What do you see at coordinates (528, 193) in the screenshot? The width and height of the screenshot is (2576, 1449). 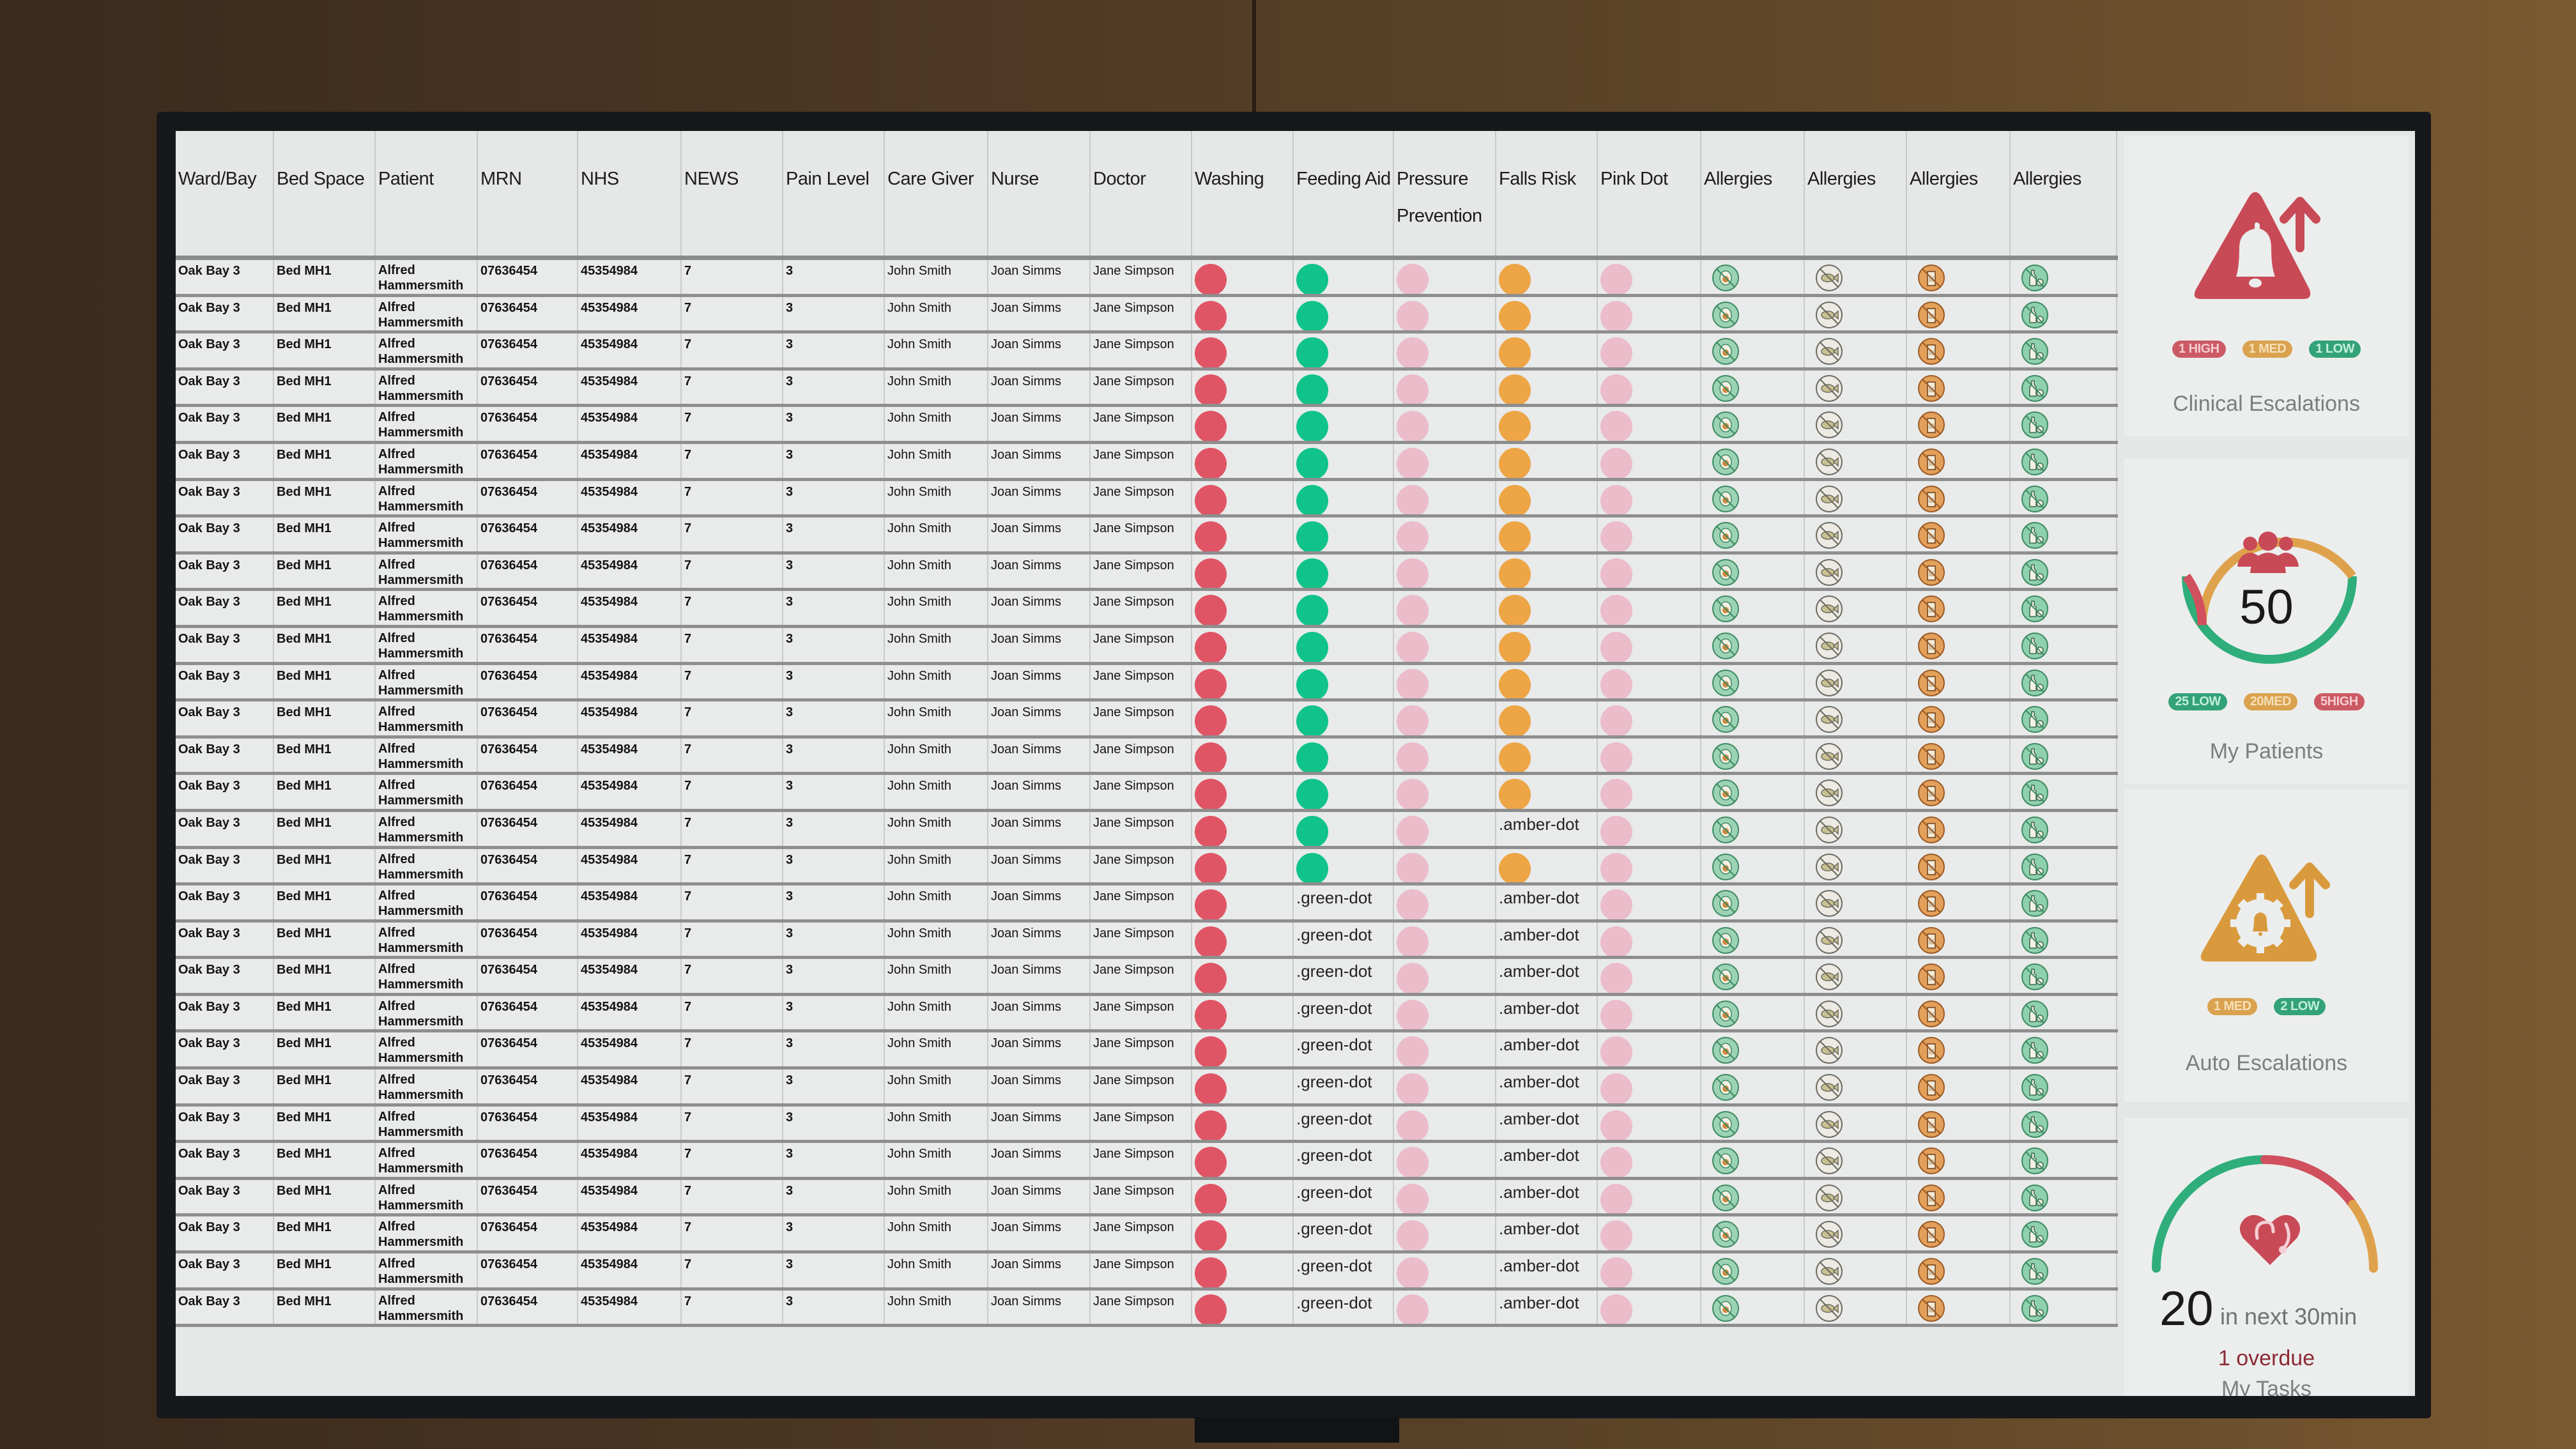 I see `column-header-mrn: MRN` at bounding box center [528, 193].